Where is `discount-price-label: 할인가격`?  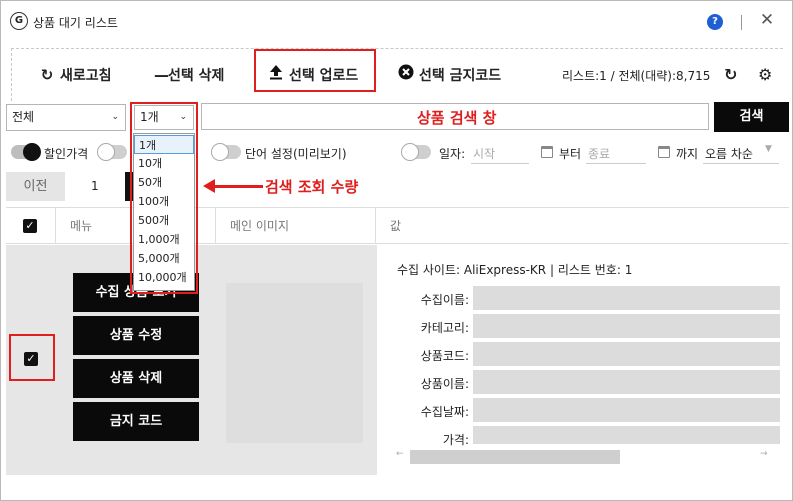
discount-price-label: 할인가격 is located at coordinates (66, 154).